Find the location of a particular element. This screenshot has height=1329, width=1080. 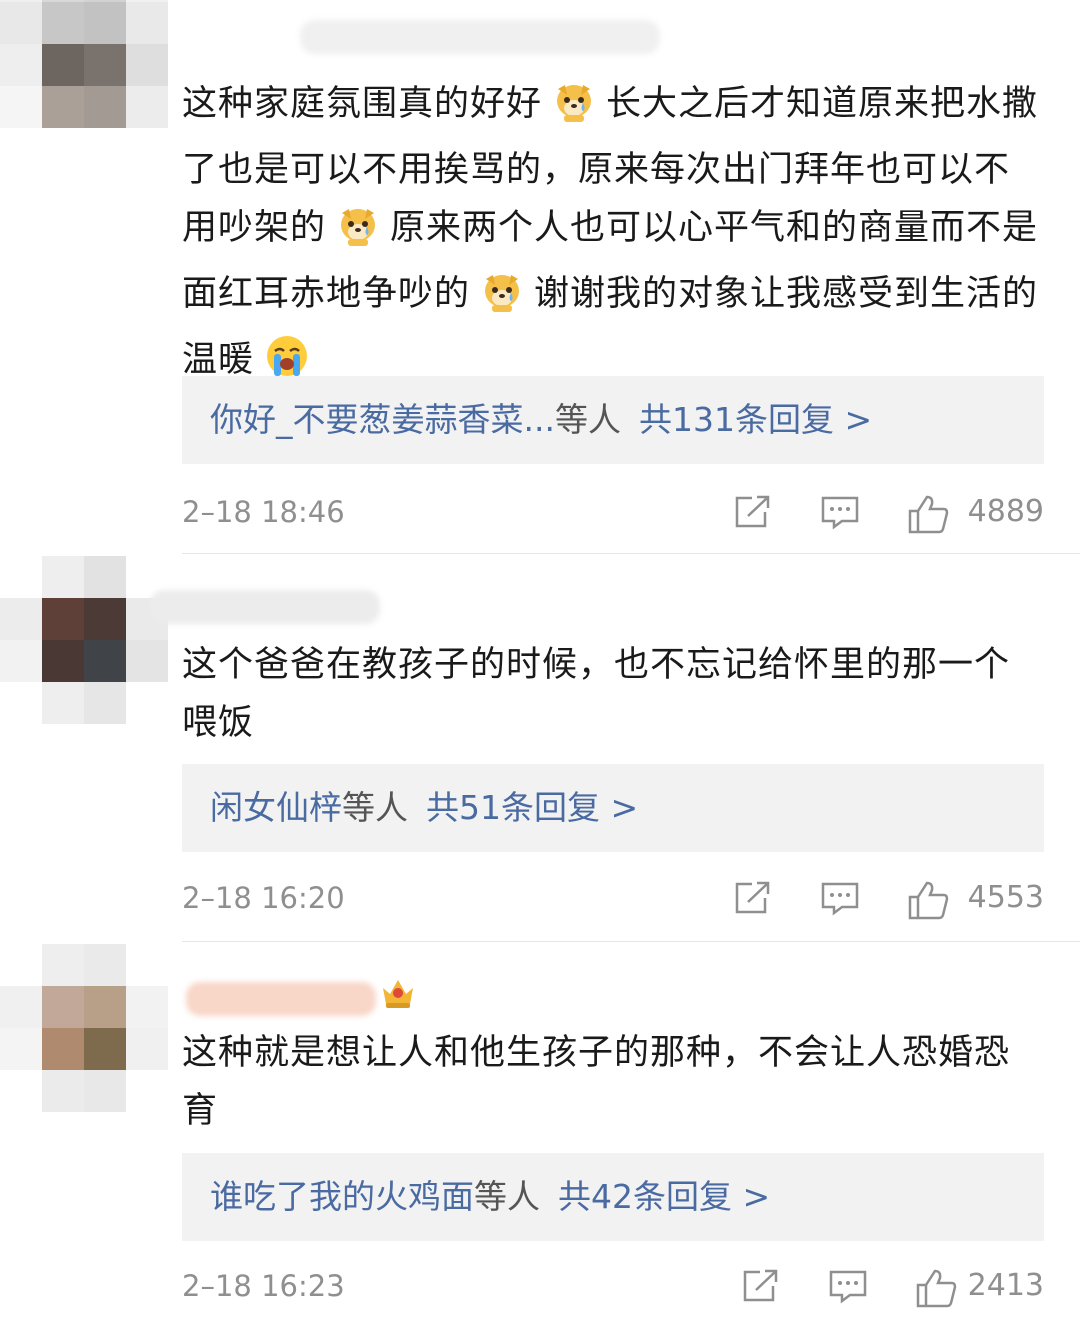

like-count: 4889 is located at coordinates (1005, 511).